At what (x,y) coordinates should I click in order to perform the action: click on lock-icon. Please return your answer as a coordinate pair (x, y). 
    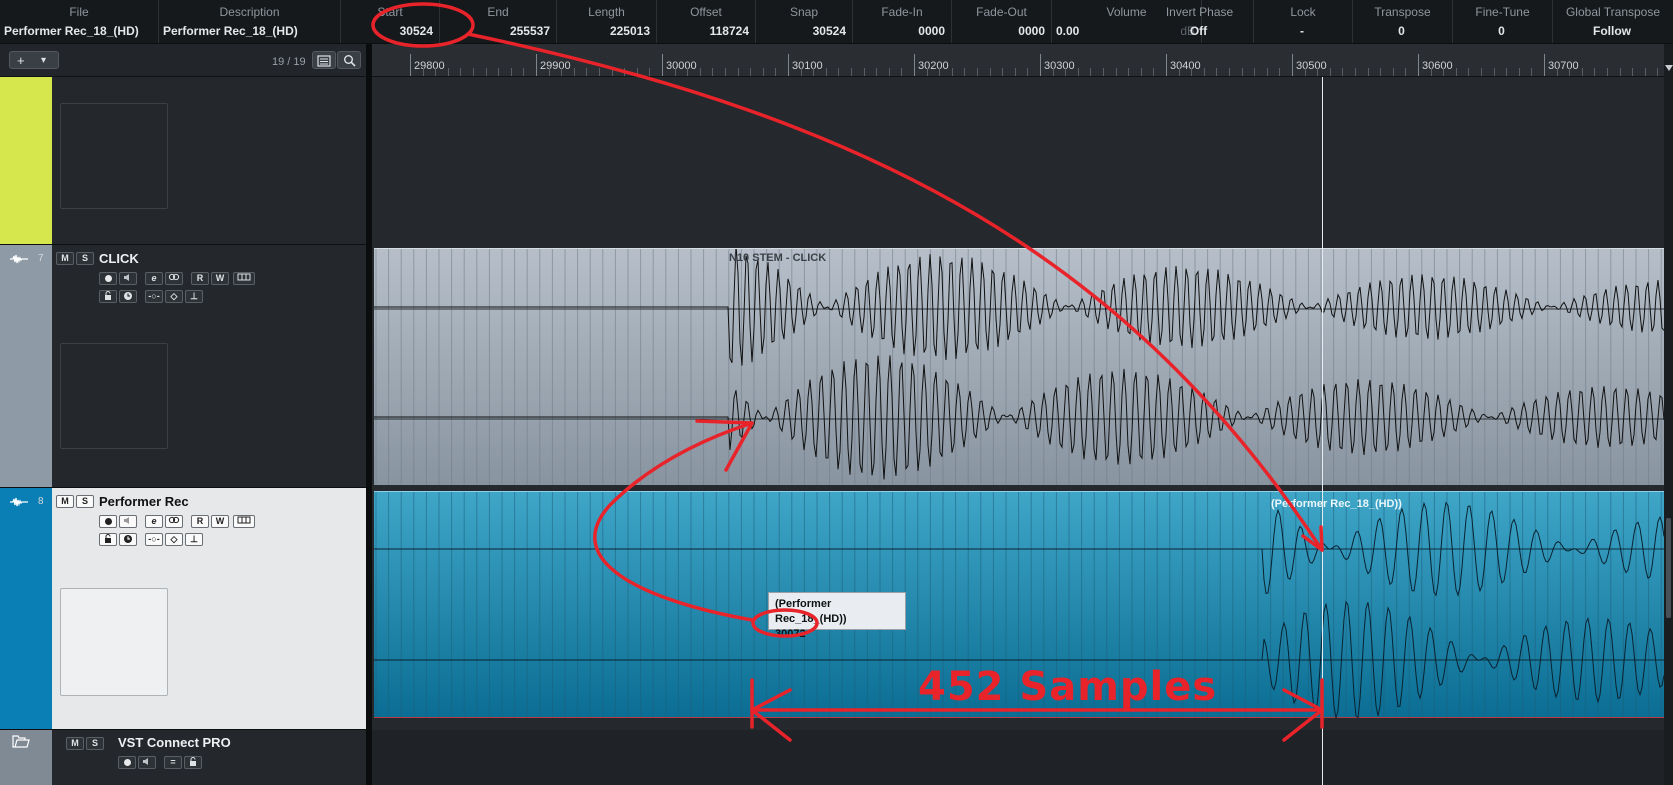
    Looking at the image, I should click on (108, 538).